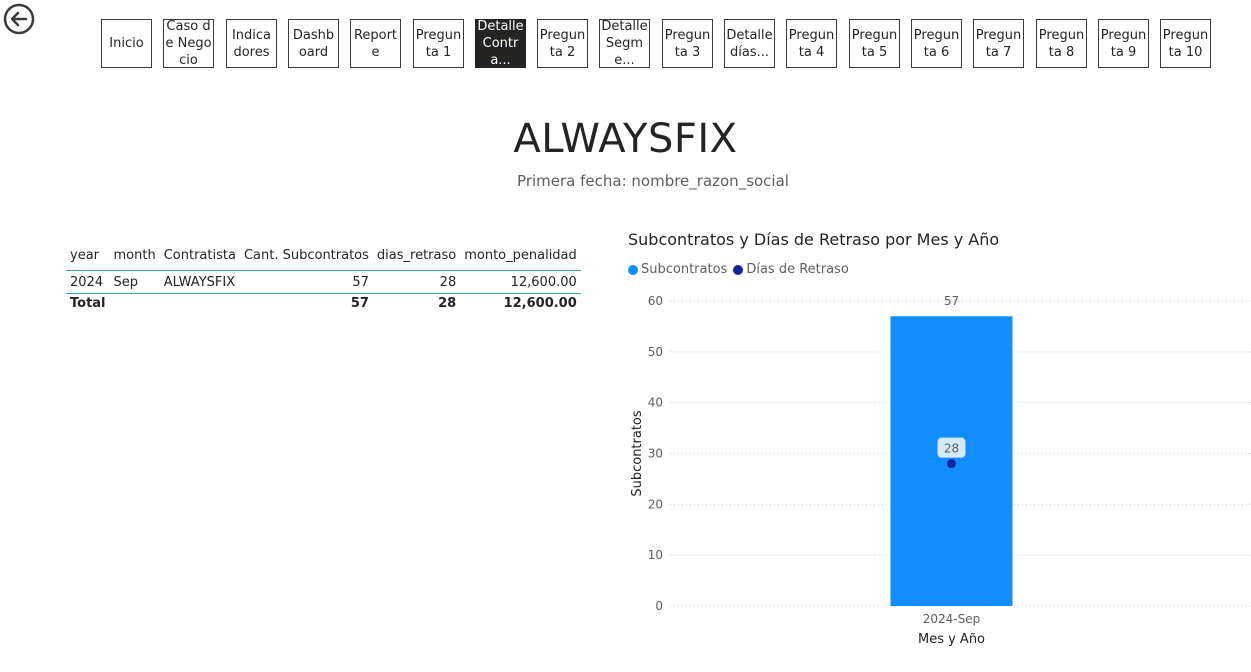 The width and height of the screenshot is (1251, 672). I want to click on y-tick-label: 20, so click(655, 504).